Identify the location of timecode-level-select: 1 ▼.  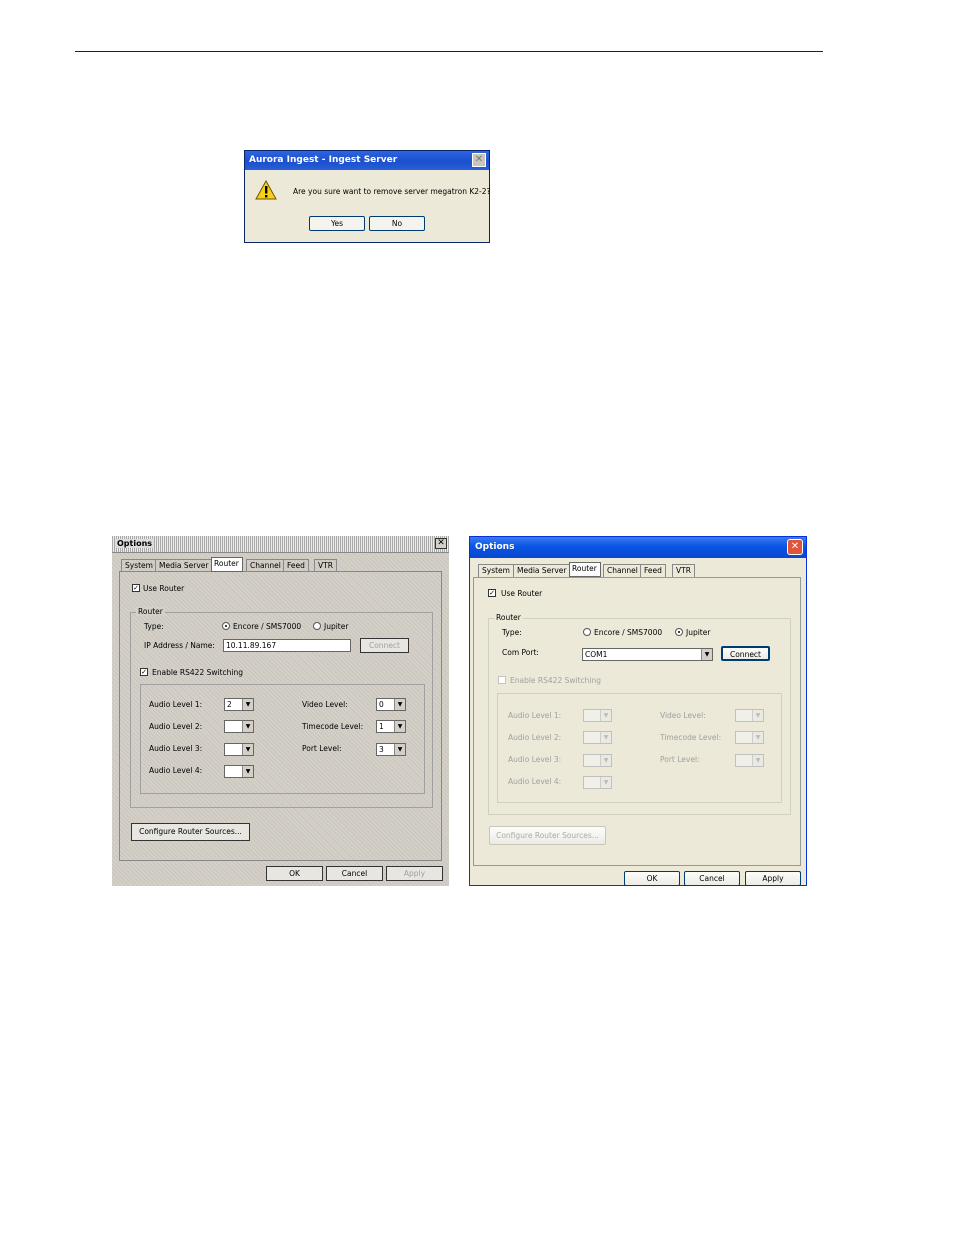
(391, 726).